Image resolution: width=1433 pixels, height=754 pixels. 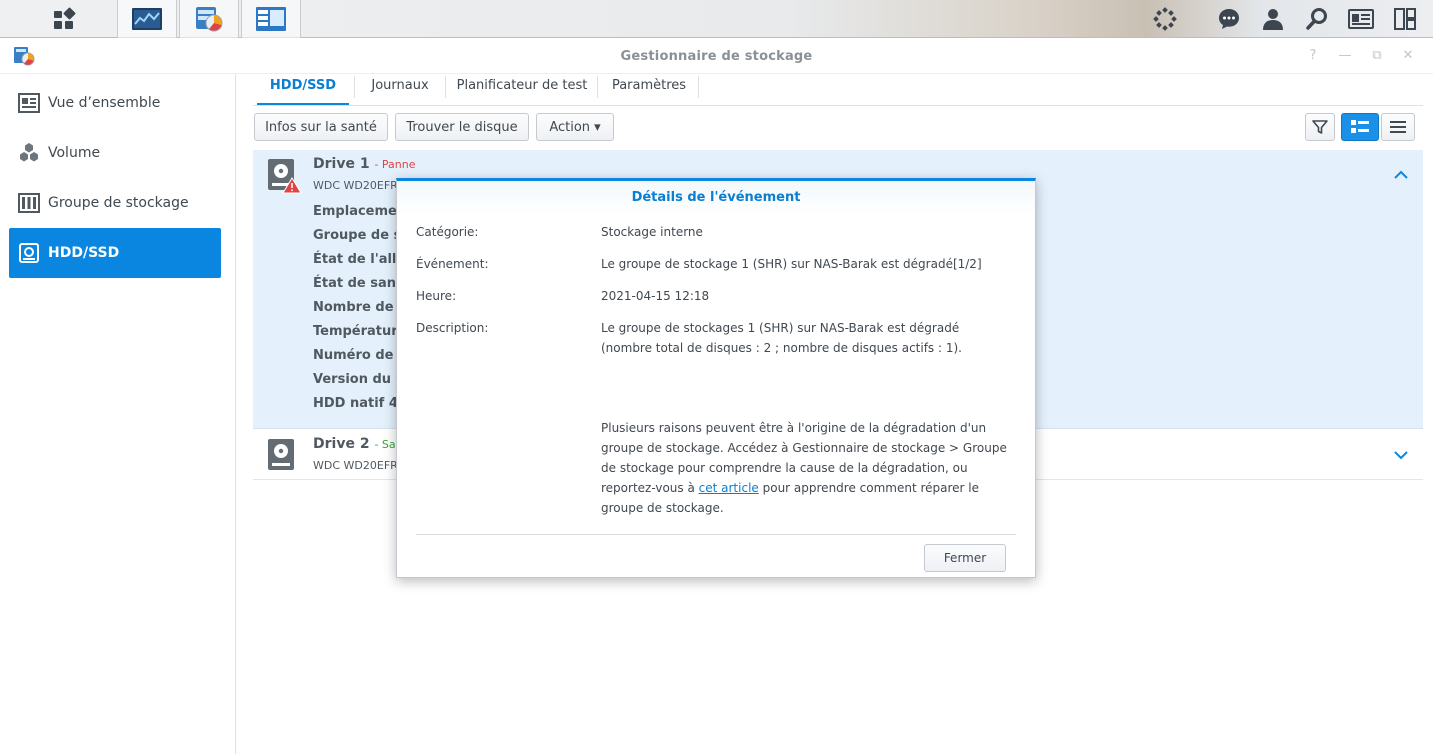 I want to click on user-icon, so click(x=1273, y=19).